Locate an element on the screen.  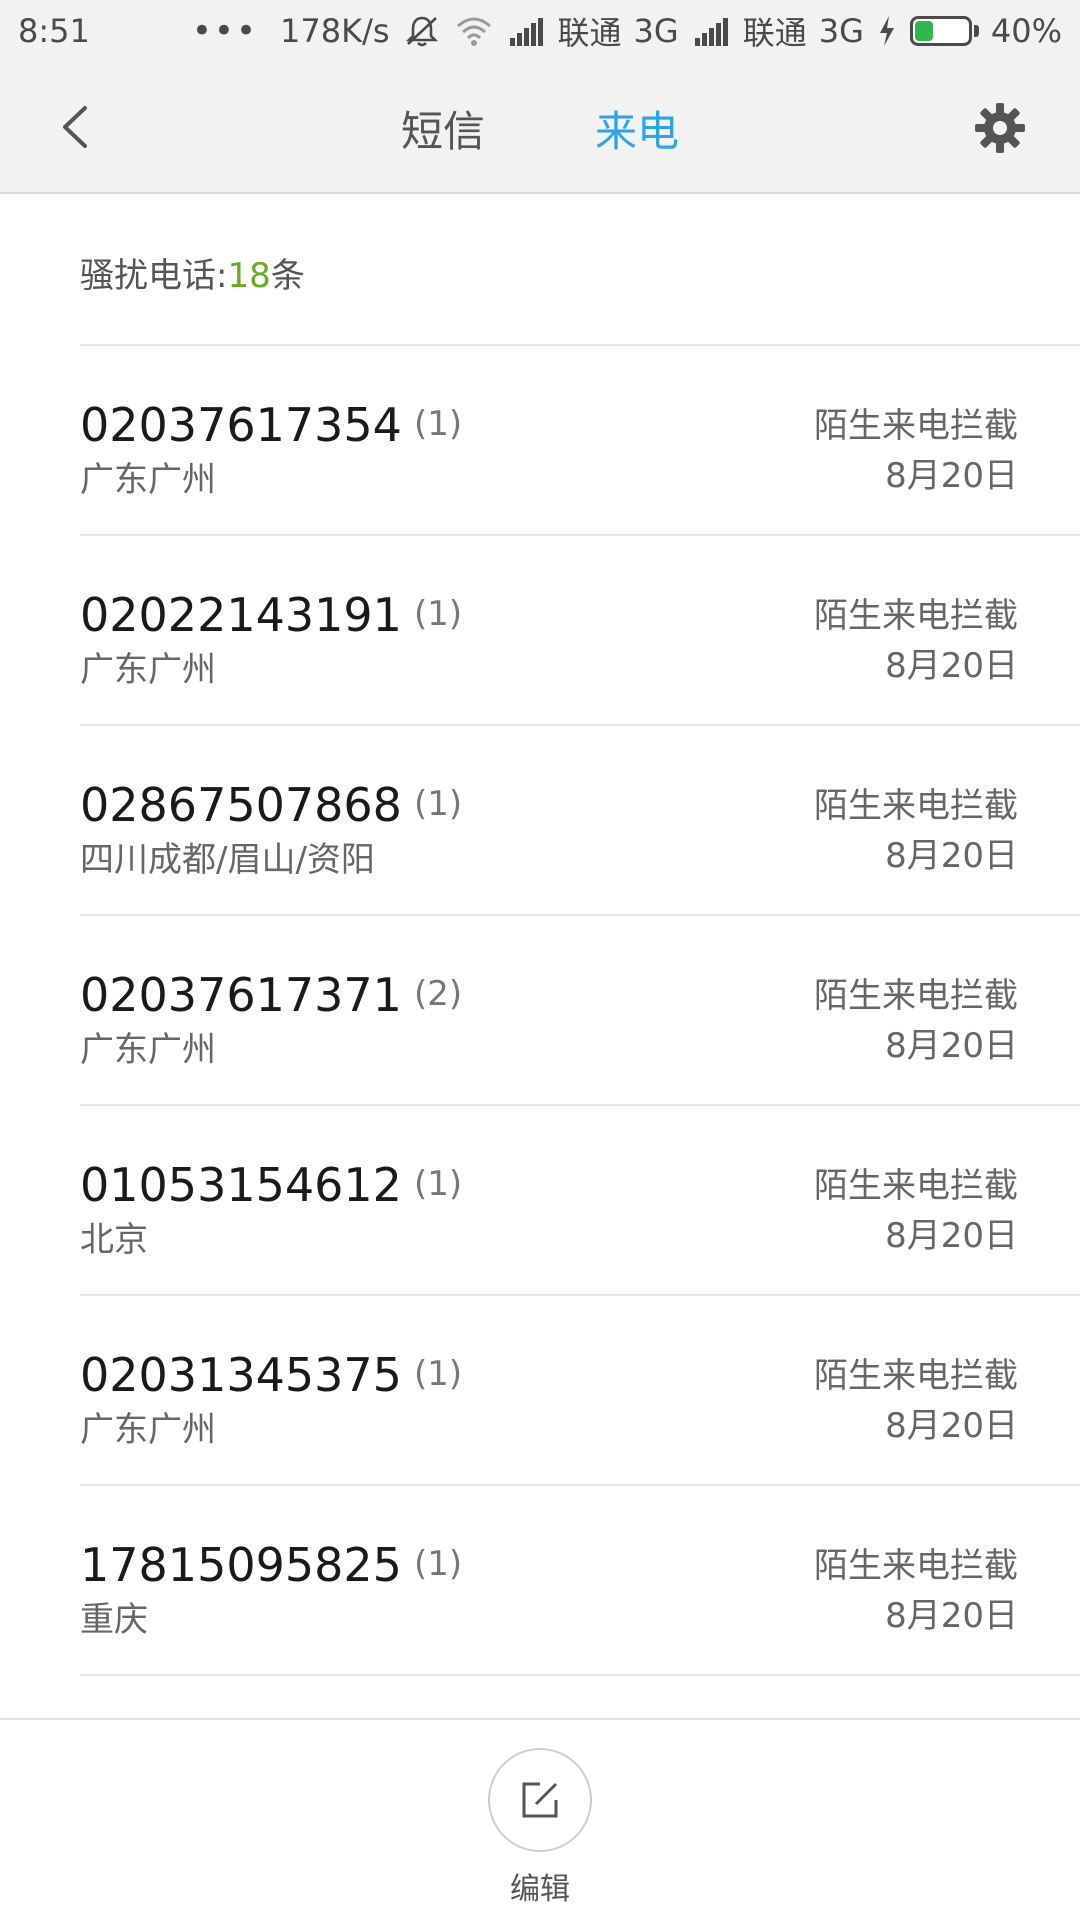
gear-icon is located at coordinates (1000, 128).